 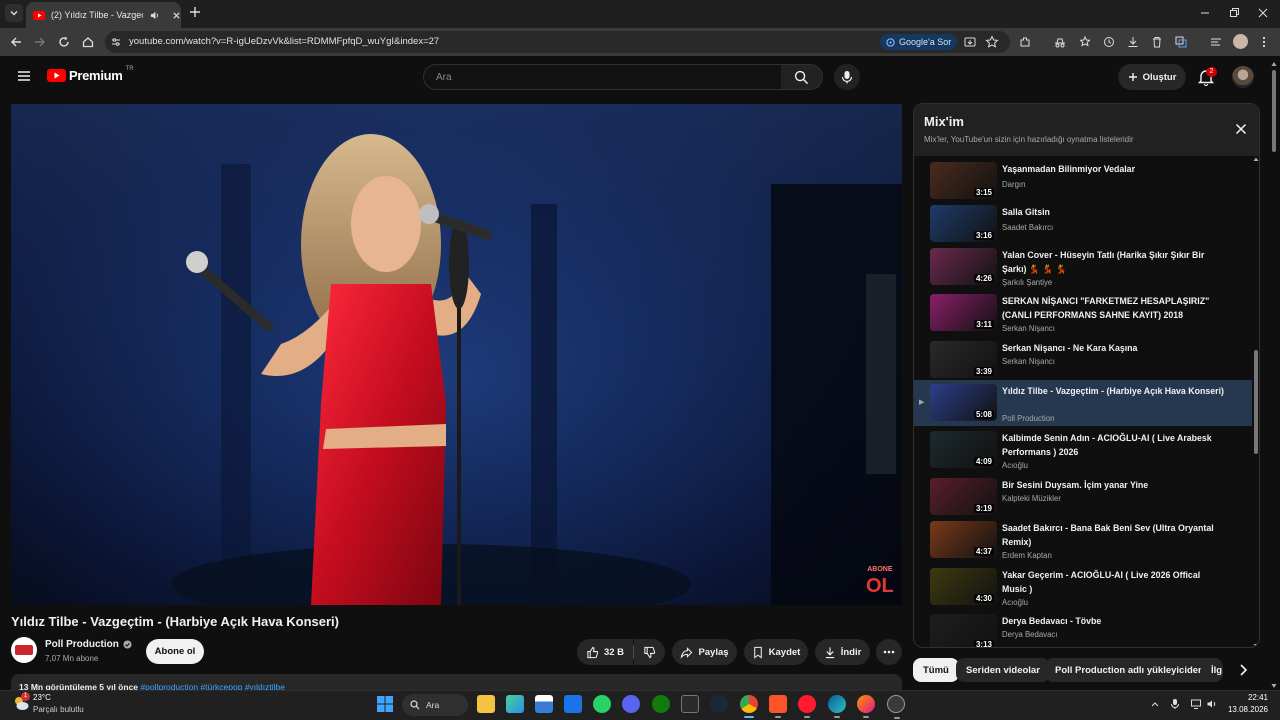 I want to click on dislike-button, so click(x=649, y=652).